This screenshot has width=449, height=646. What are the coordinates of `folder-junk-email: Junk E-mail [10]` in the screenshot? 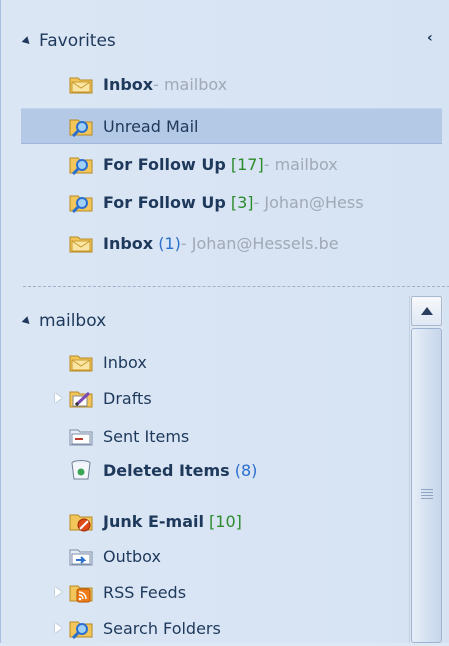 It's located at (234, 521).